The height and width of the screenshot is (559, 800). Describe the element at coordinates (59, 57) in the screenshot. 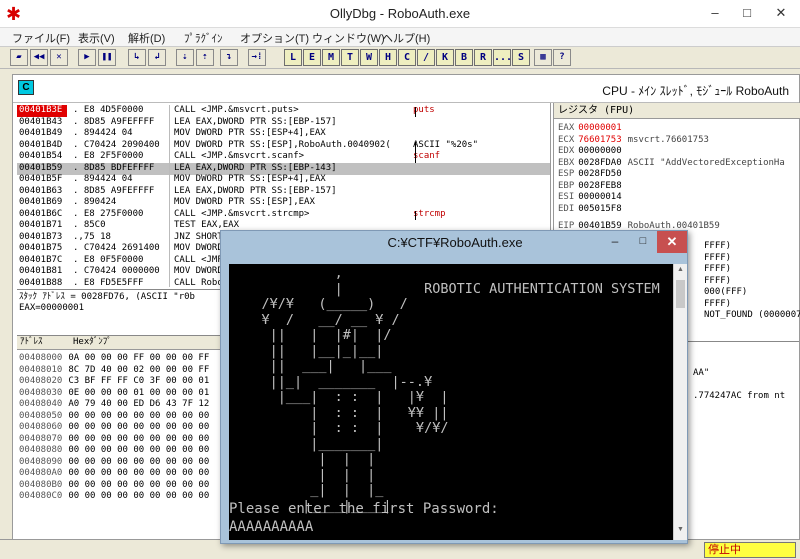

I see `close-process-icon: ✕` at that location.